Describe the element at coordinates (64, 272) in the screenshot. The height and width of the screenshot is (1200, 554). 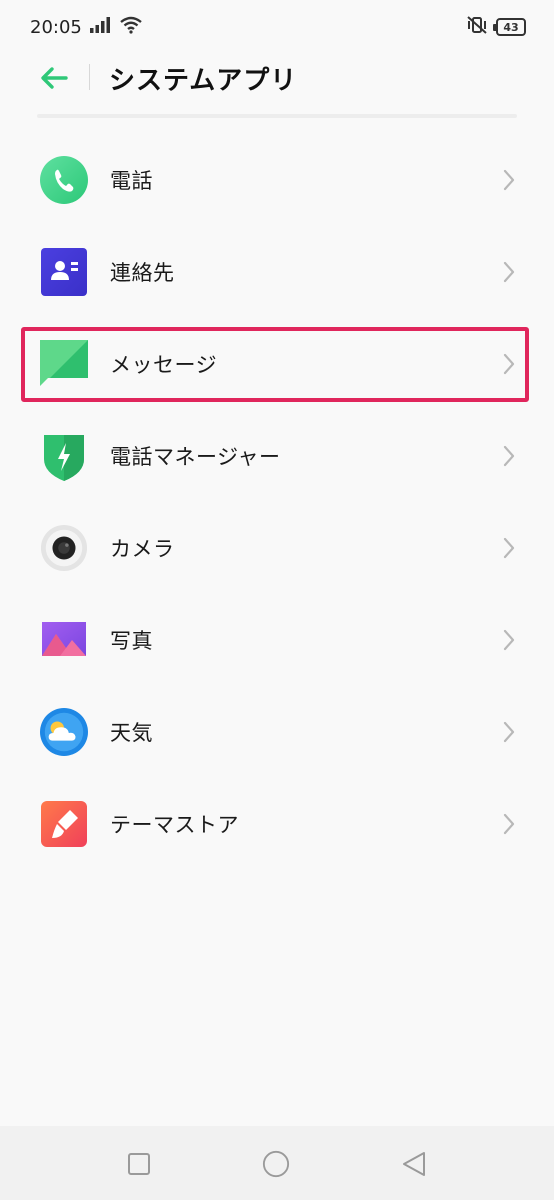
I see `contacts-icon` at that location.